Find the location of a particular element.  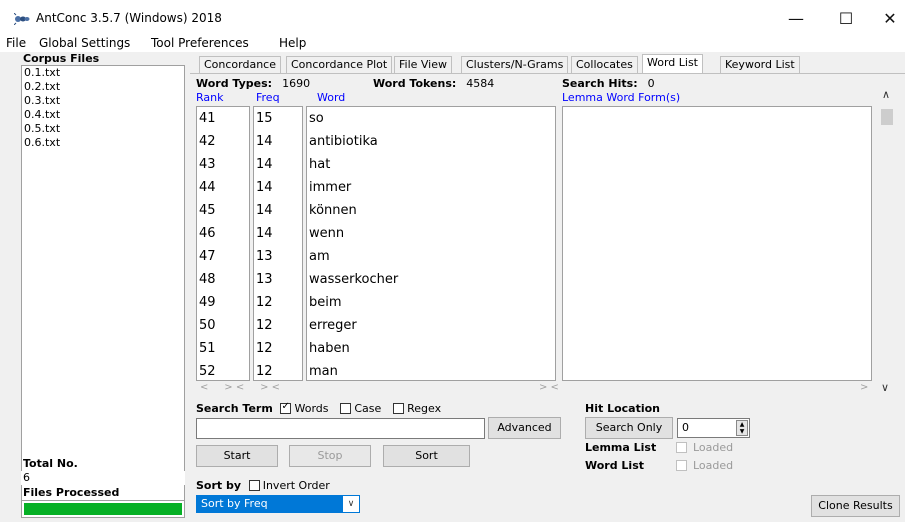

case-checkbox is located at coordinates (346, 408).